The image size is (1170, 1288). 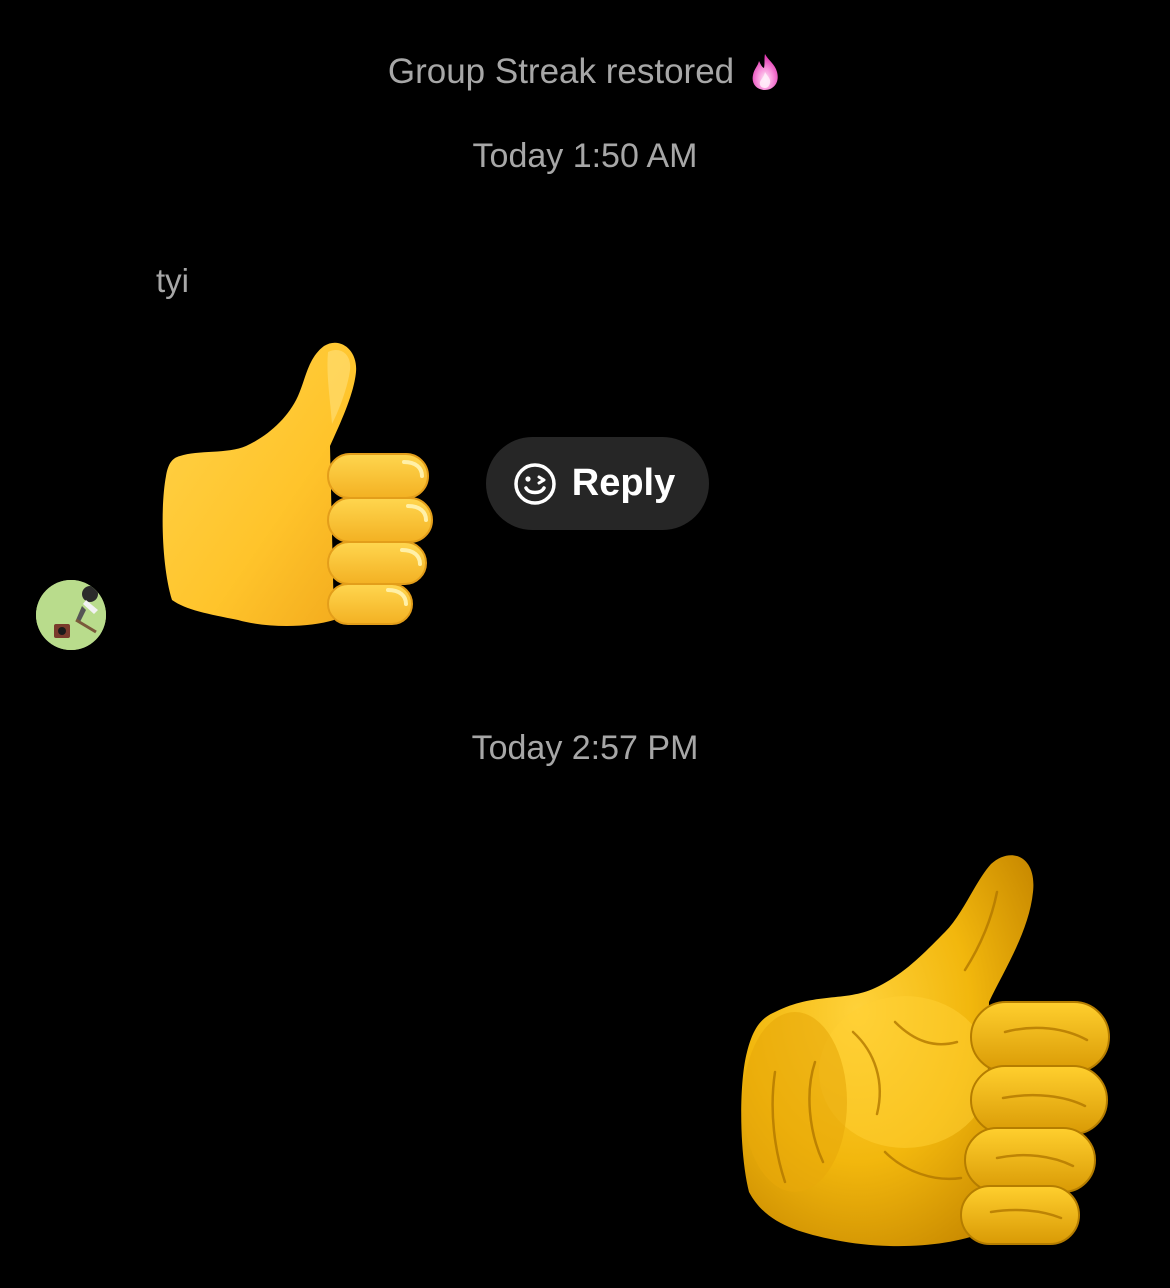 What do you see at coordinates (585, 156) in the screenshot?
I see `timestamp: Today 1:50 AM` at bounding box center [585, 156].